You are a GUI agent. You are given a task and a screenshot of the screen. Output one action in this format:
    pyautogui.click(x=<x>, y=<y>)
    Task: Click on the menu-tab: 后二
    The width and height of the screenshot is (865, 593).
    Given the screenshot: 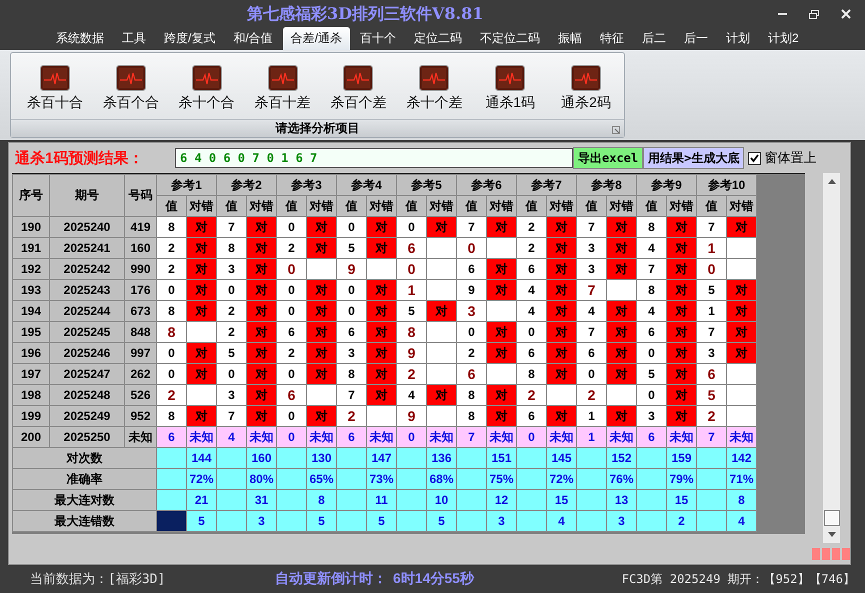 What is the action you would take?
    pyautogui.click(x=654, y=38)
    